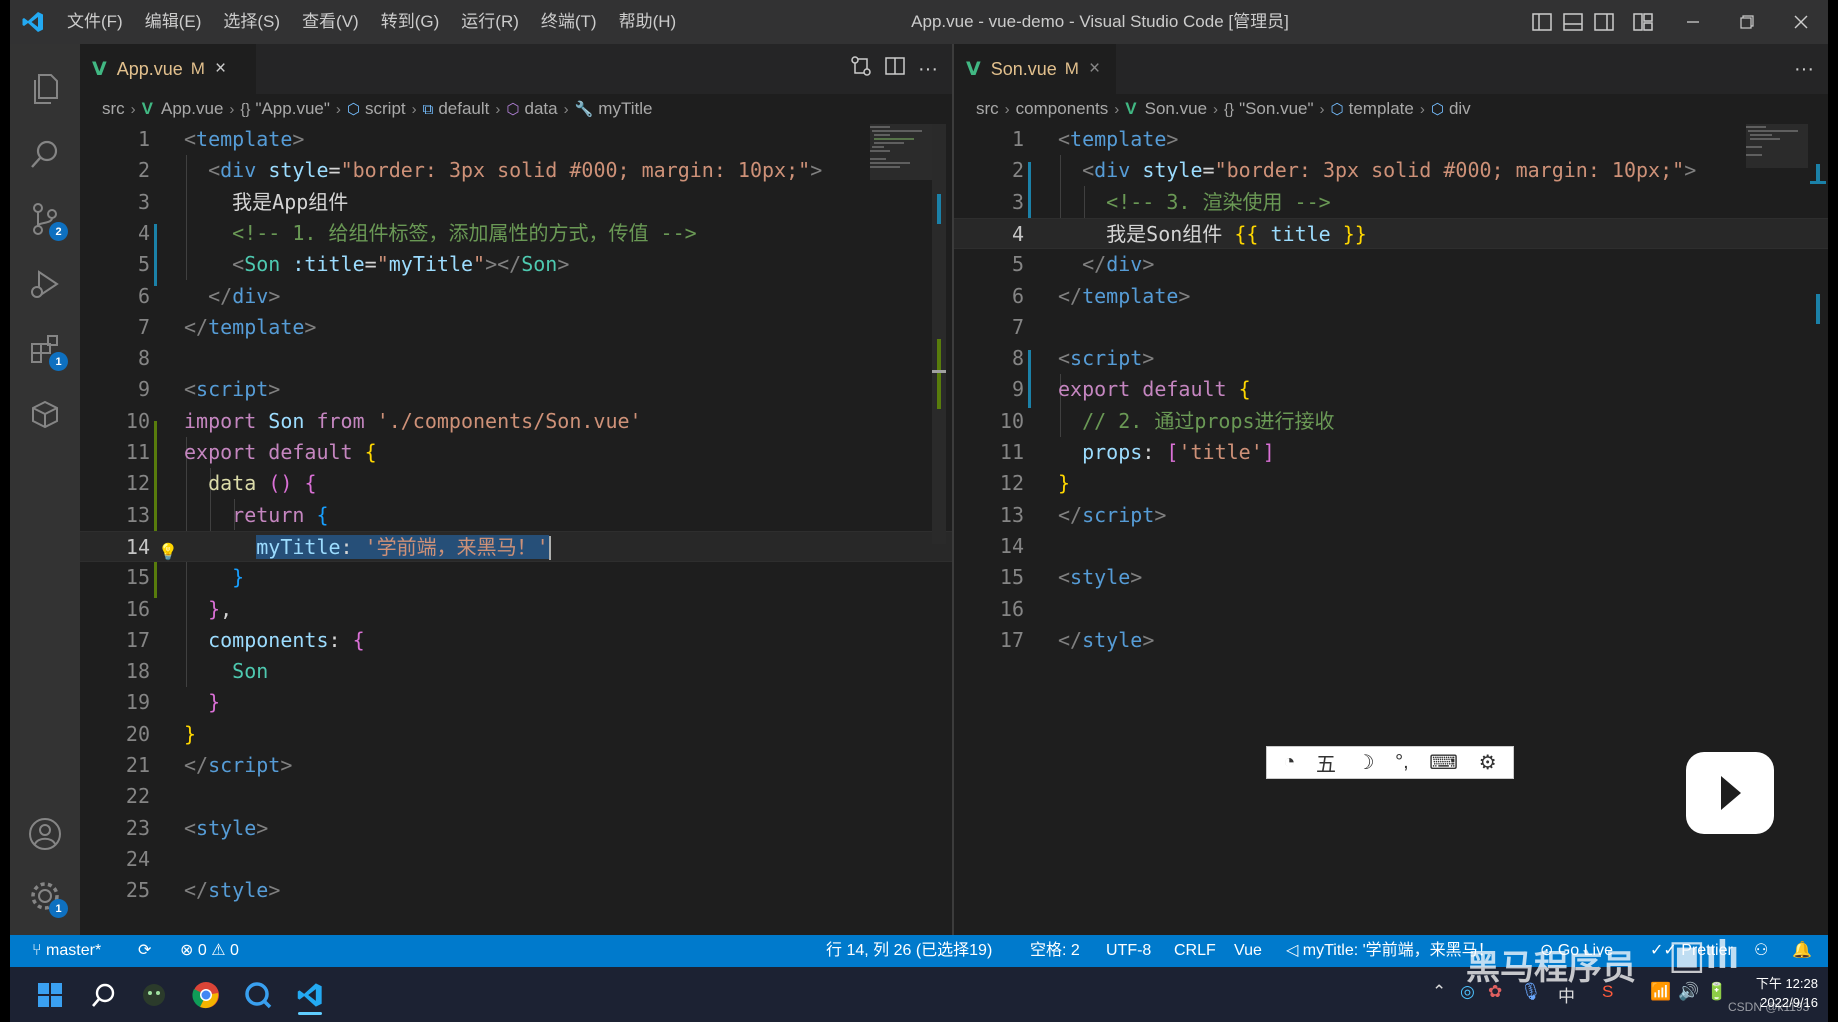  What do you see at coordinates (1802, 951) in the screenshot?
I see `notifications-bell-icon: 🔔` at bounding box center [1802, 951].